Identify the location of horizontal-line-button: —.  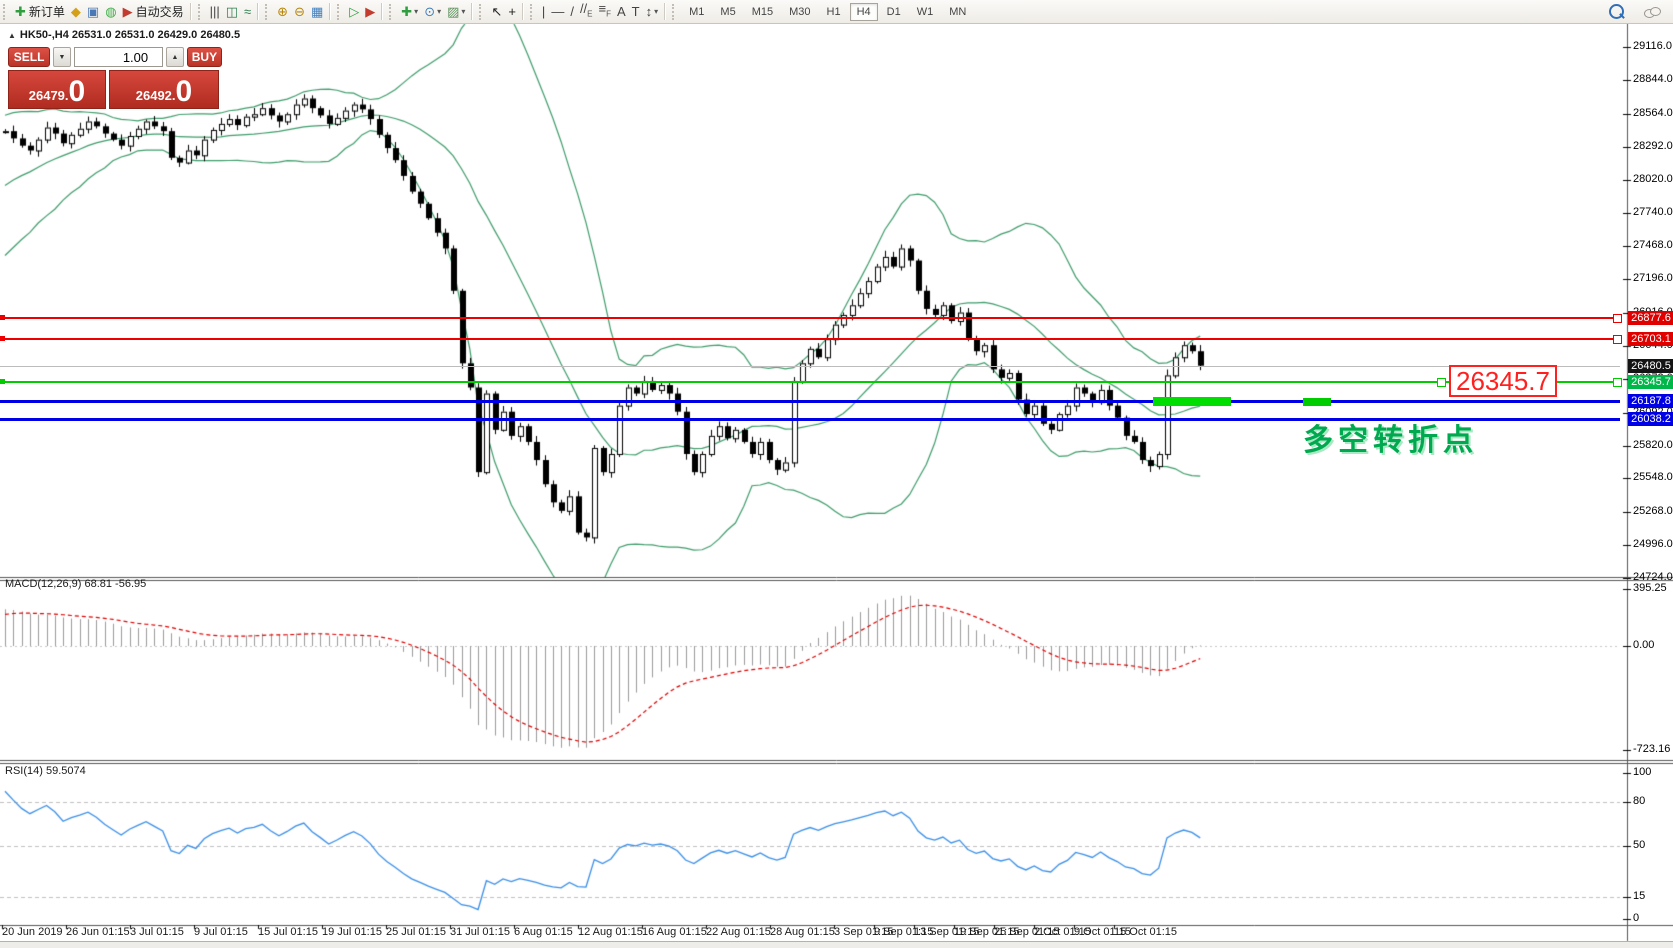
(557, 12).